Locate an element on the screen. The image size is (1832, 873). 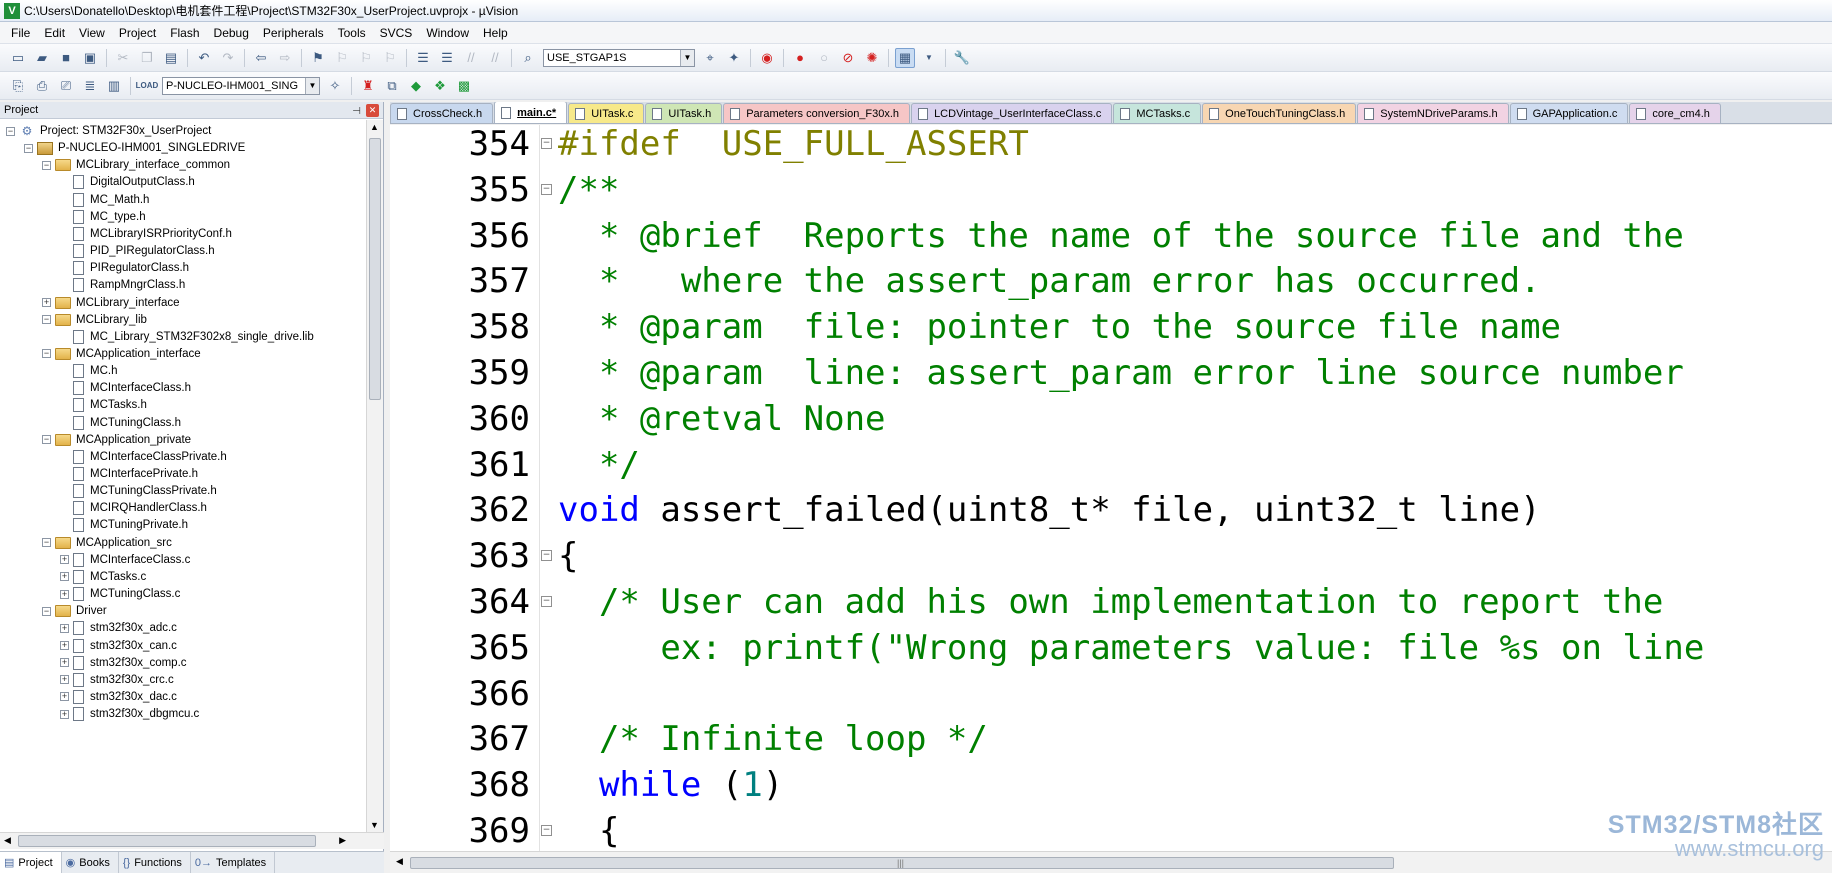
scroll-down-icon: ▼ is located at coordinates (374, 825).